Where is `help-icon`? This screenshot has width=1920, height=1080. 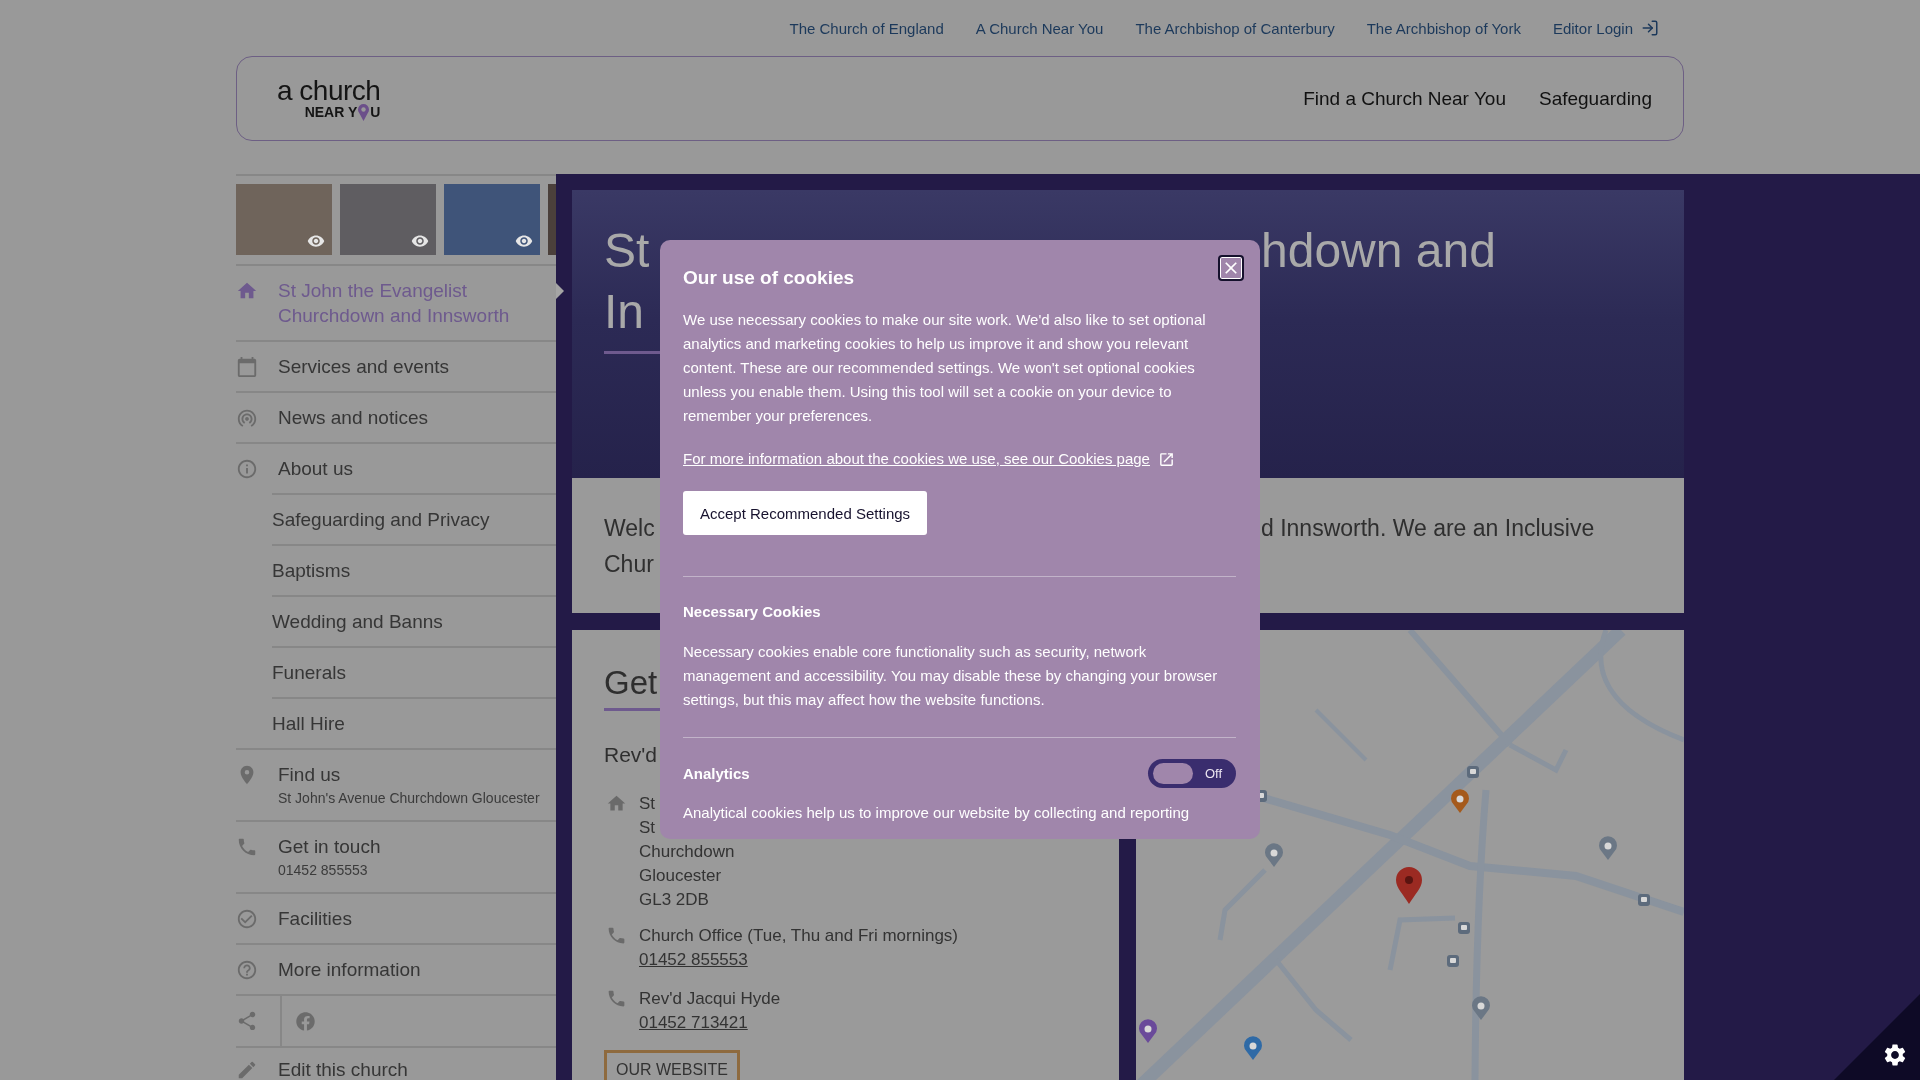
help-icon is located at coordinates (247, 969).